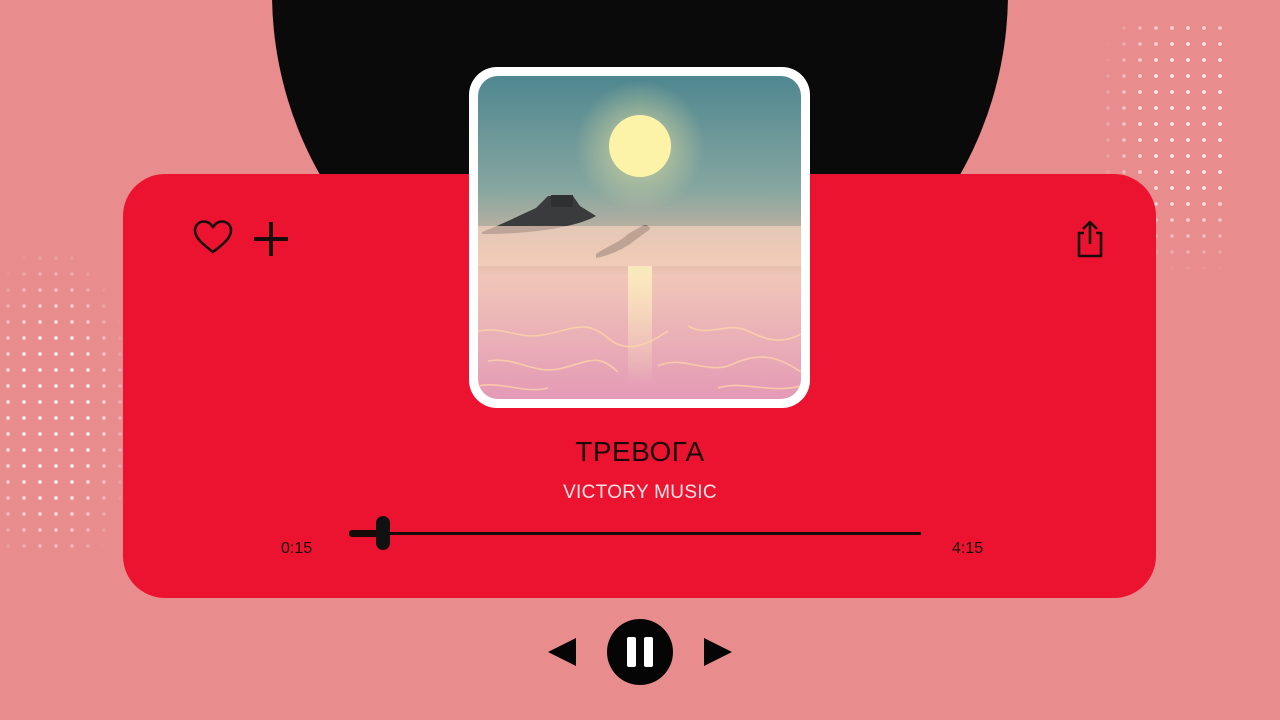 The image size is (1280, 720). What do you see at coordinates (718, 652) in the screenshot?
I see `next-icon` at bounding box center [718, 652].